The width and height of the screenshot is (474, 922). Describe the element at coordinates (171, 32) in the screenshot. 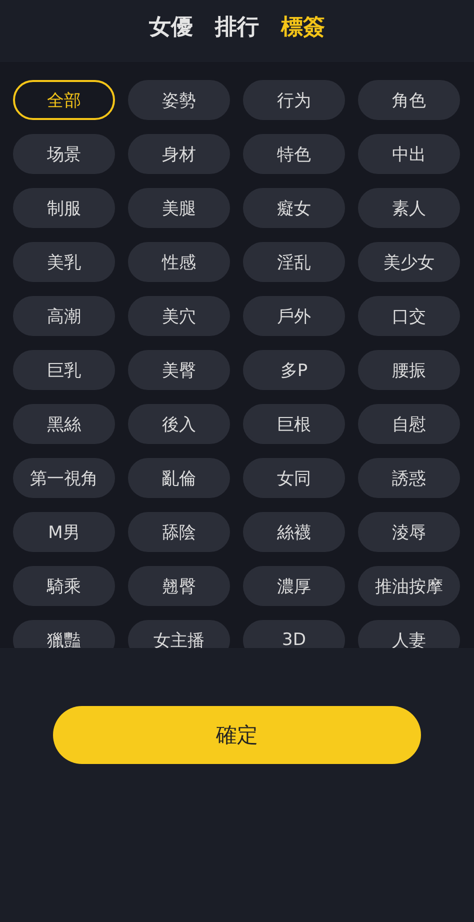

I see `tab: 女優` at that location.